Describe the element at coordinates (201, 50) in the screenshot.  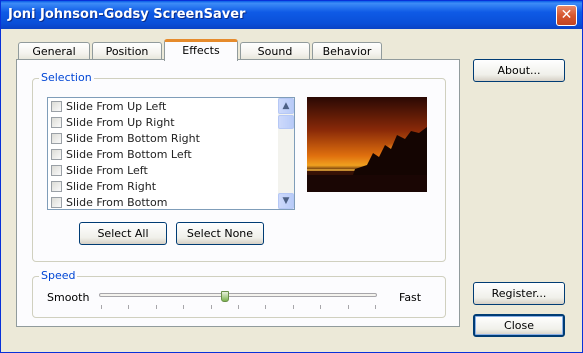
I see `tab-effects: Effects` at that location.